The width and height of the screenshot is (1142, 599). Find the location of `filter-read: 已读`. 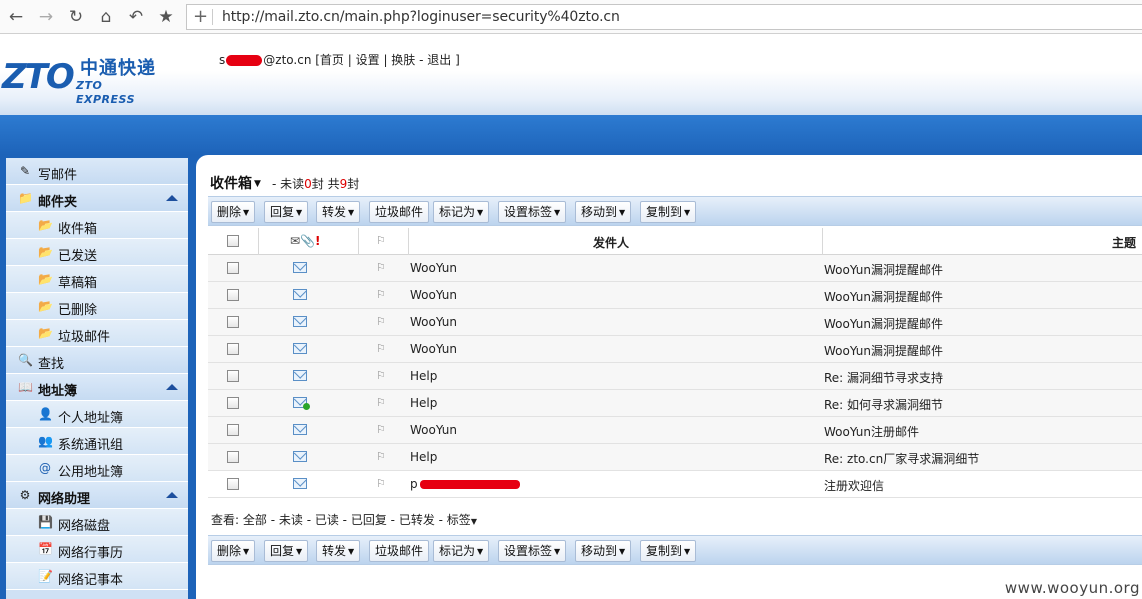

filter-read: 已读 is located at coordinates (327, 520).